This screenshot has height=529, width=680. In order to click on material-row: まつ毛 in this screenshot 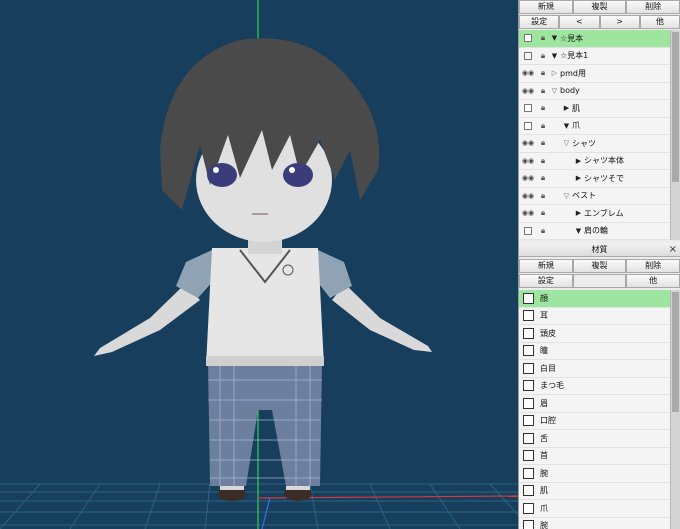, I will do `click(594, 386)`.